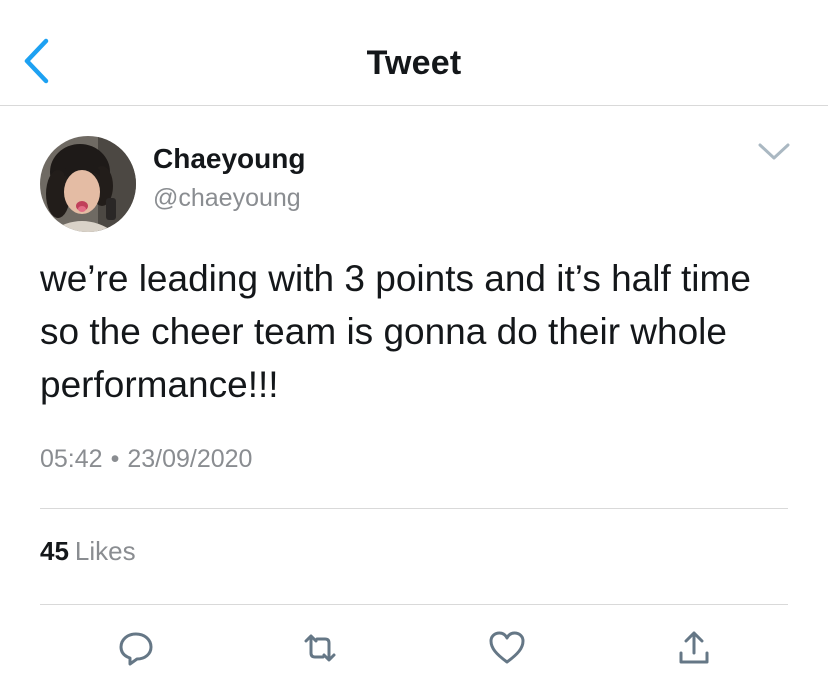 This screenshot has height=690, width=828. I want to click on tweet-timestamp: 05:42 • 23/09/2020, so click(146, 459).